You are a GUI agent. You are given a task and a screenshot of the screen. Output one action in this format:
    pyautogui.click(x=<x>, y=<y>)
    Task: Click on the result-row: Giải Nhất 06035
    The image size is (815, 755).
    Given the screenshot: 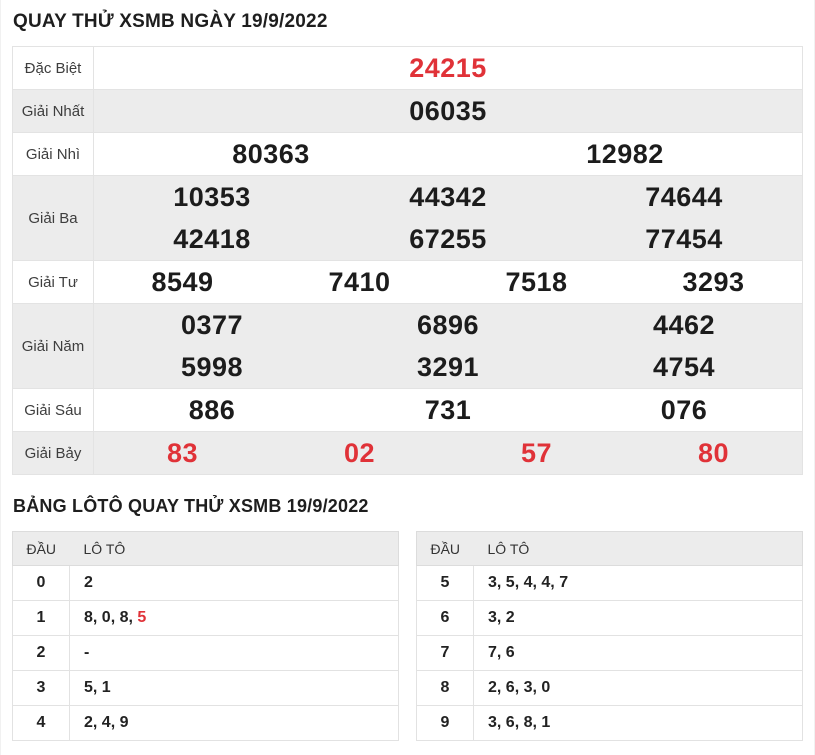 What is the action you would take?
    pyautogui.click(x=407, y=111)
    